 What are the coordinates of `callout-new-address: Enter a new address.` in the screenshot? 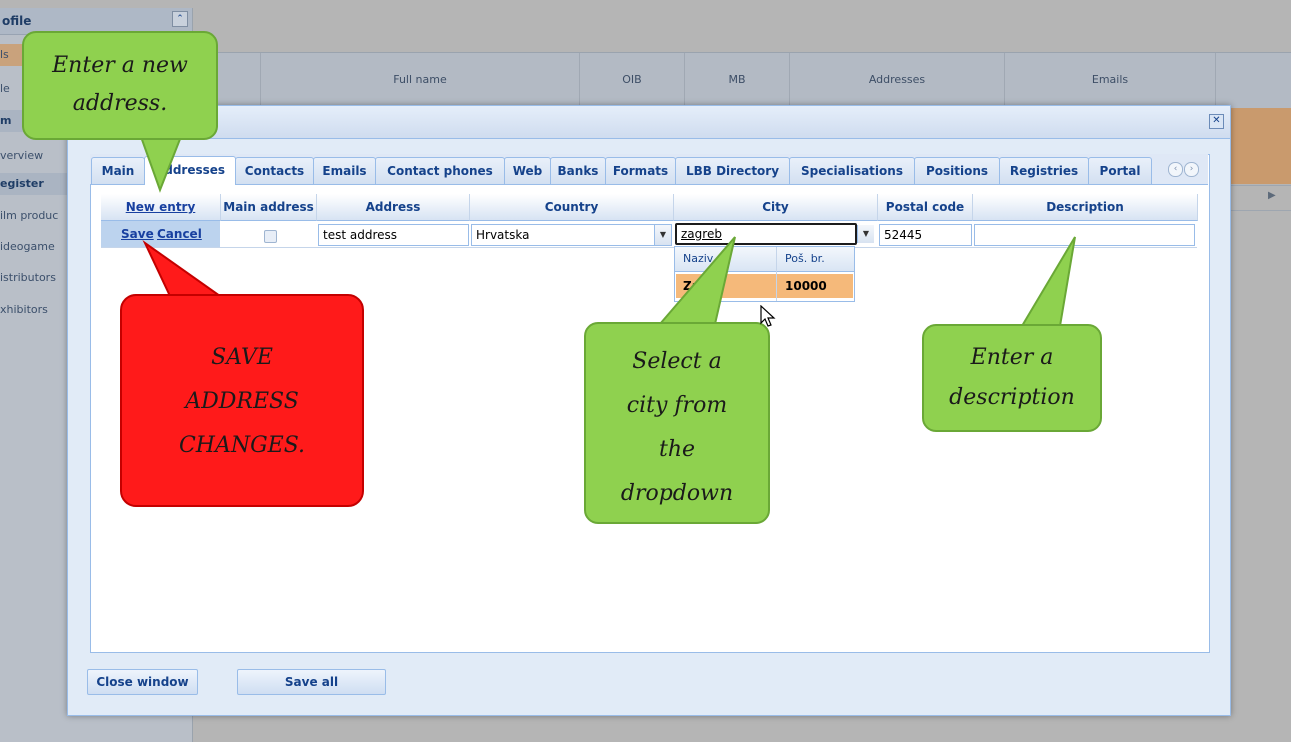 It's located at (120, 85).